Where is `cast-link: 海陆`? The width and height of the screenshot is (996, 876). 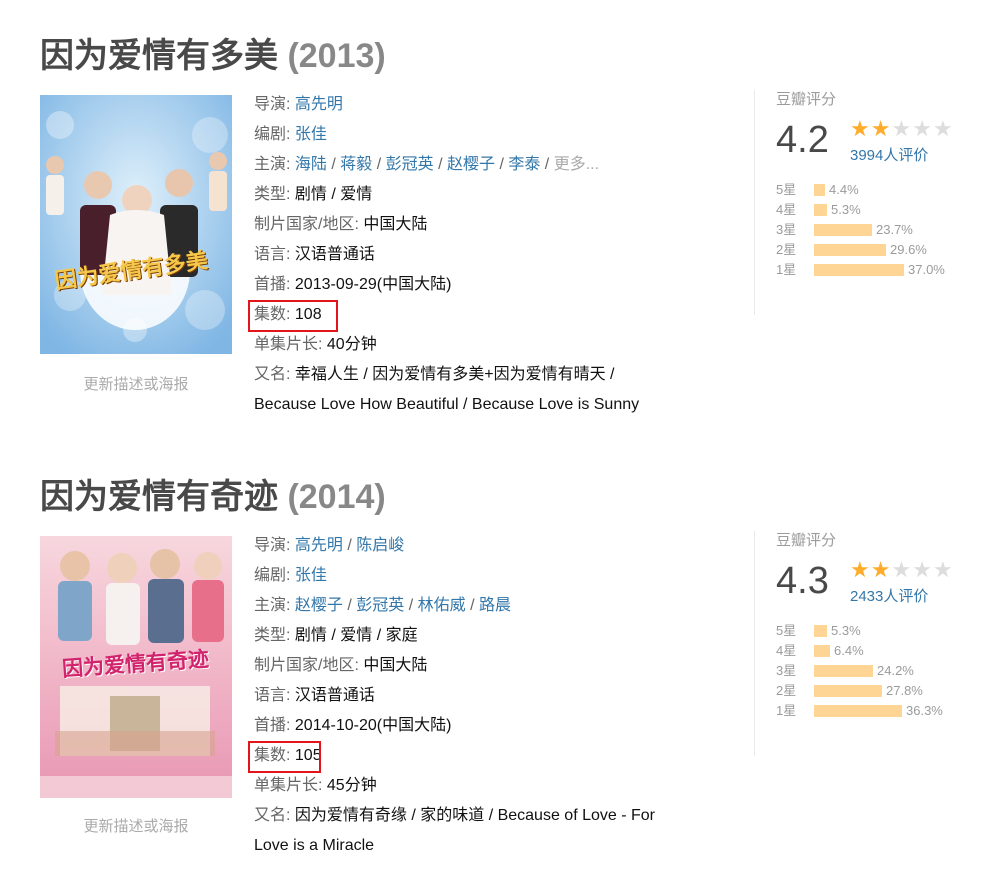
cast-link: 海陆 is located at coordinates (311, 164).